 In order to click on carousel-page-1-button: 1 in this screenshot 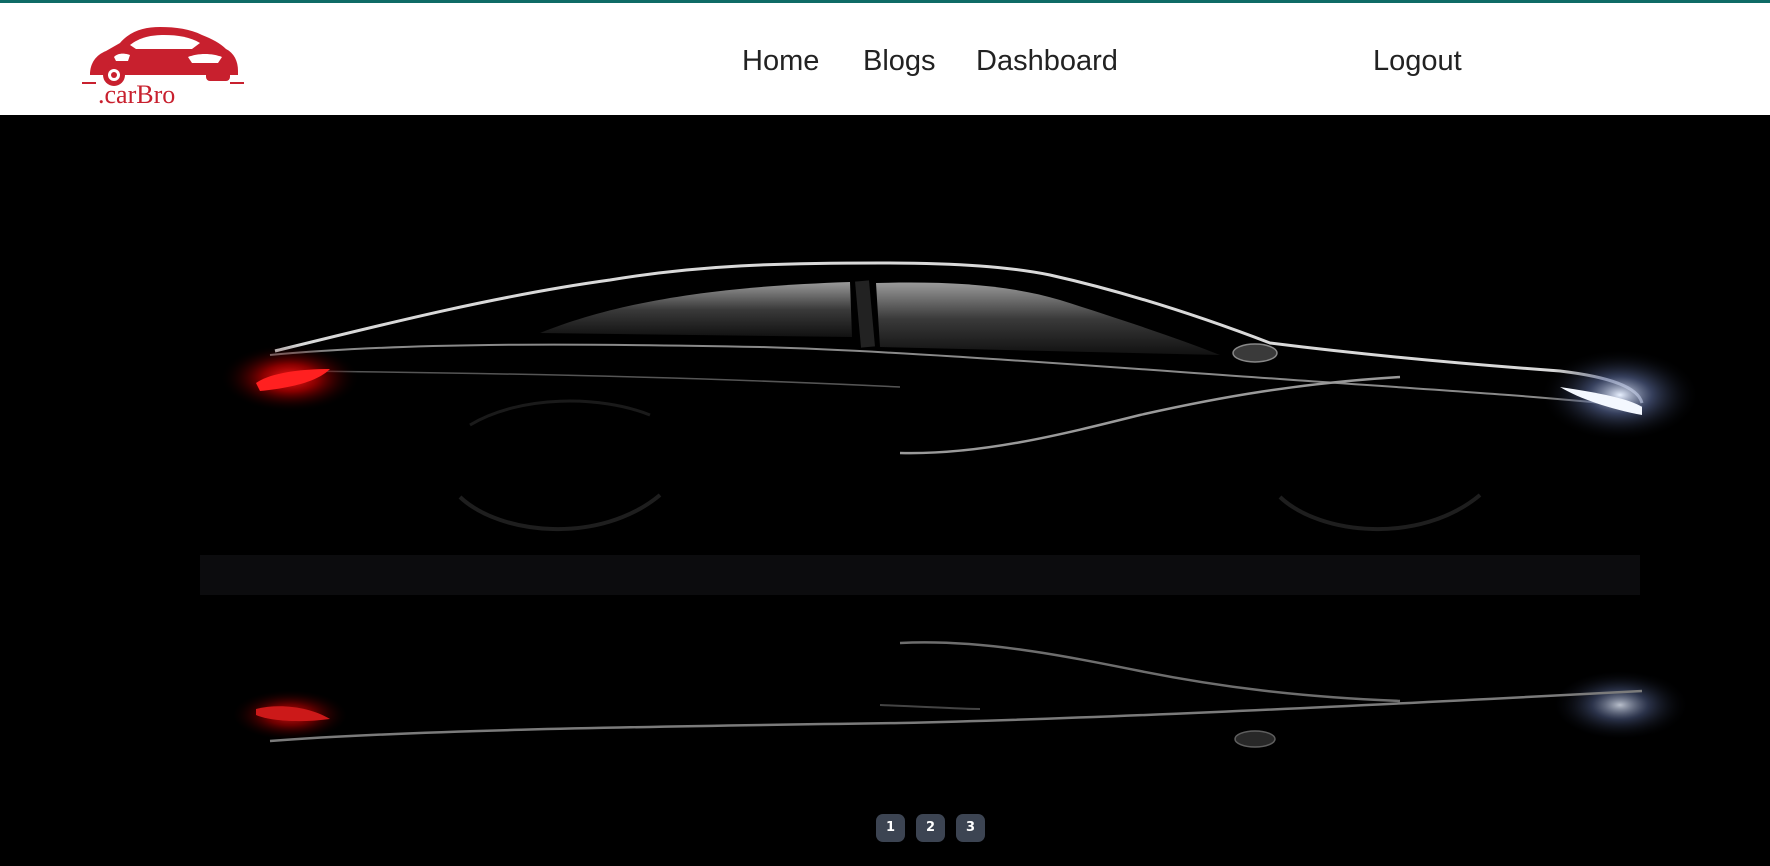, I will do `click(890, 828)`.